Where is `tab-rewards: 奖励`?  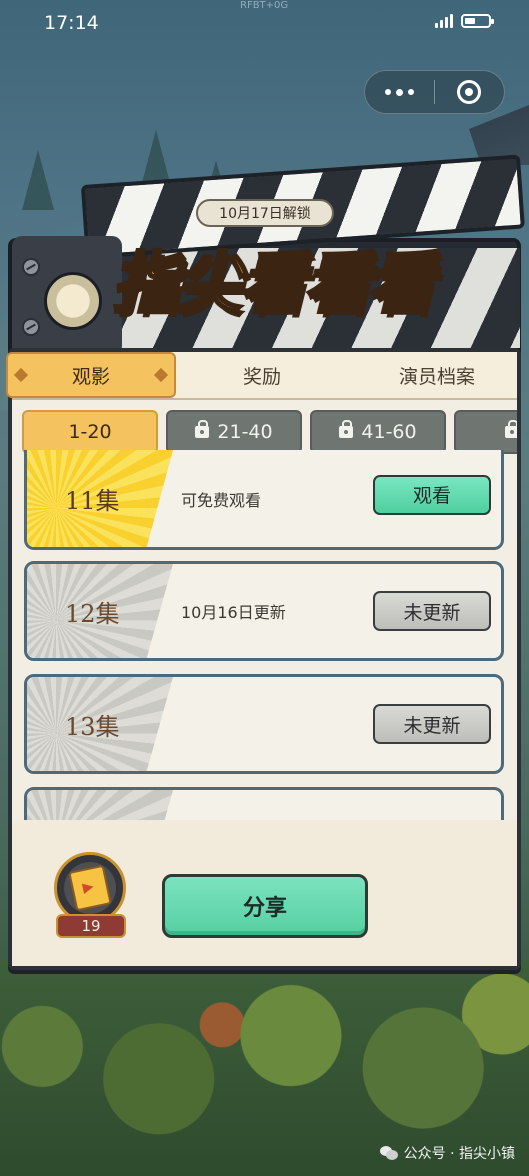
tab-rewards: 奖励 is located at coordinates (262, 375).